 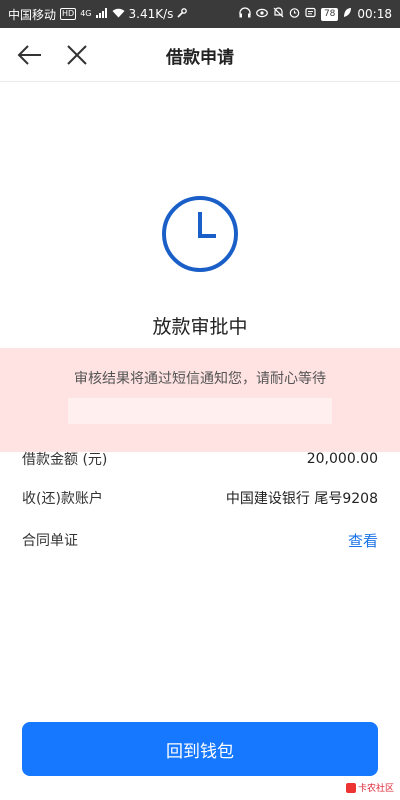 What do you see at coordinates (374, 14) in the screenshot?
I see `clock-time: 00:18` at bounding box center [374, 14].